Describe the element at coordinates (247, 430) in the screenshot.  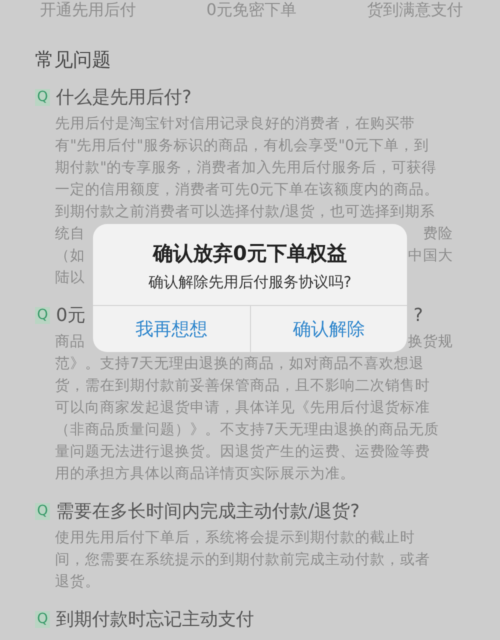
I see `answer-text: （非商品质量问题）》。不支持7天无理由退换的商品无质` at that location.